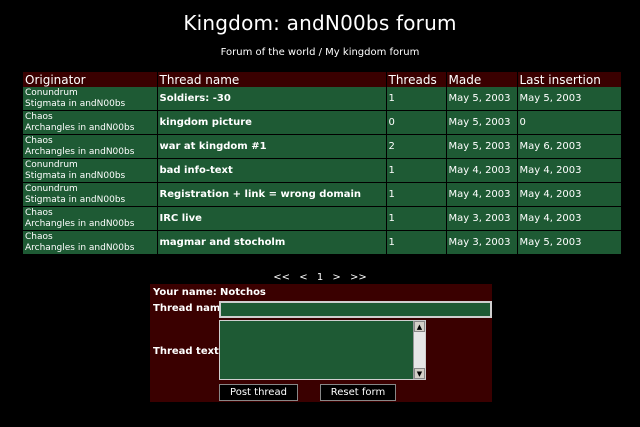 This screenshot has width=640, height=427. What do you see at coordinates (569, 79) in the screenshot?
I see `col-last-insertion: Last insertion` at bounding box center [569, 79].